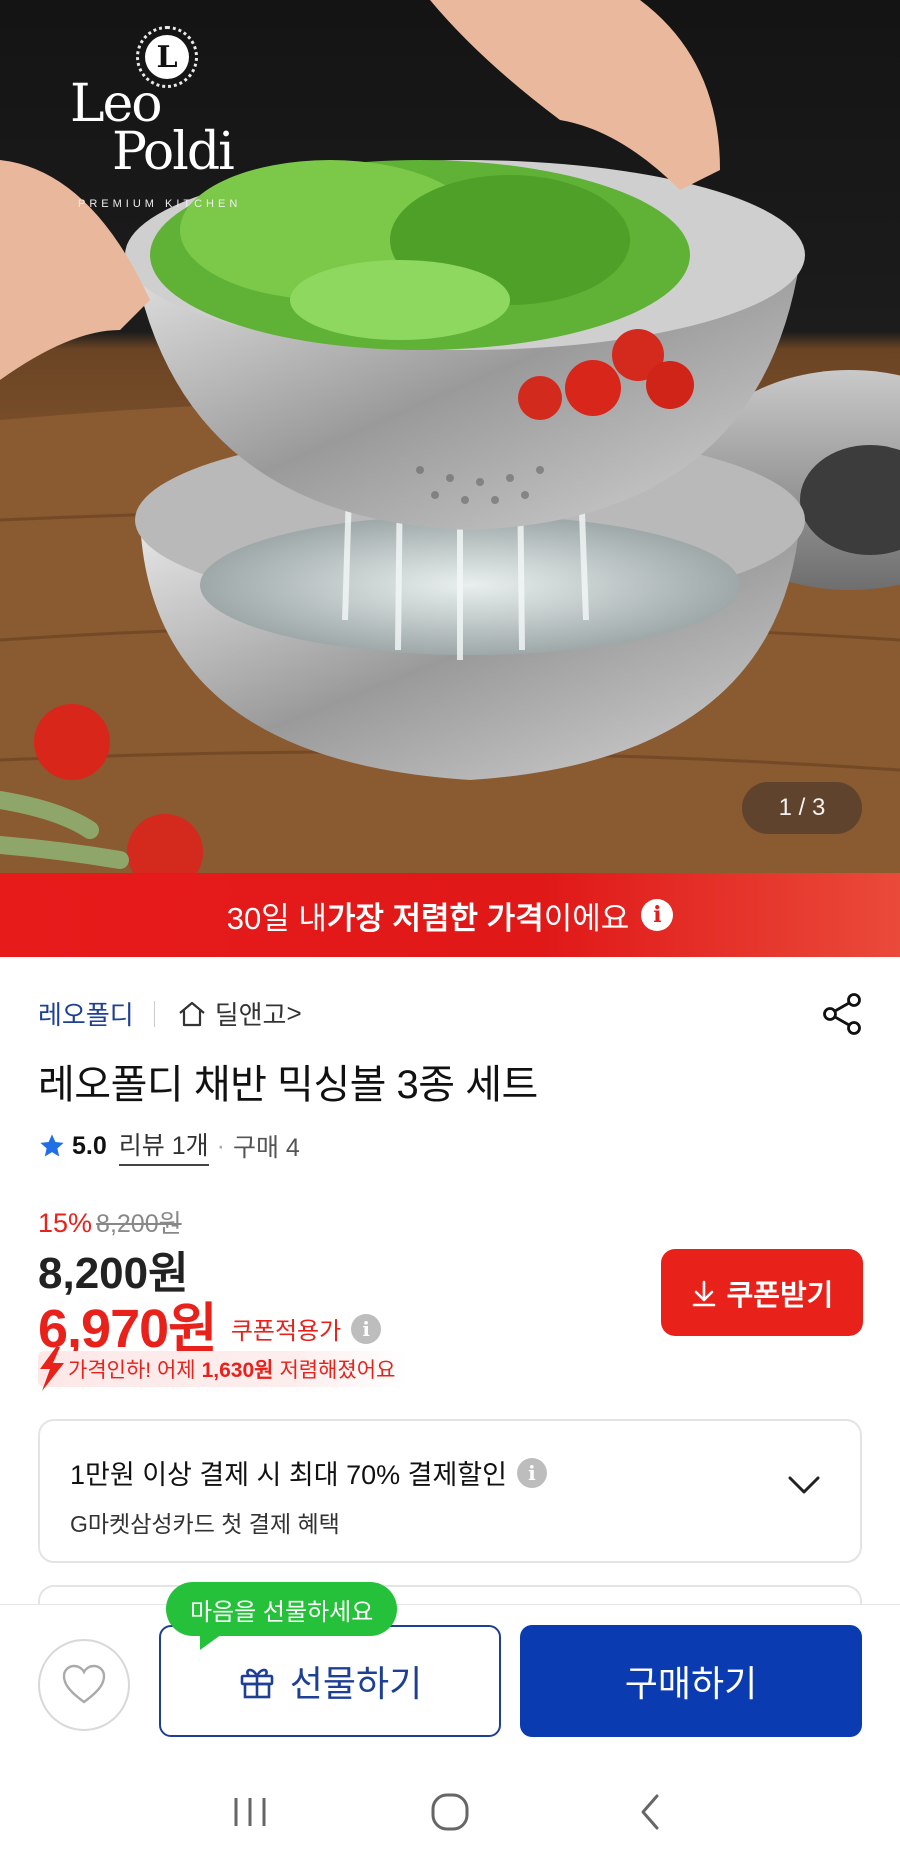  I want to click on rating-row: 5.0 리뷰 1개 · 구매 4, so click(169, 1146).